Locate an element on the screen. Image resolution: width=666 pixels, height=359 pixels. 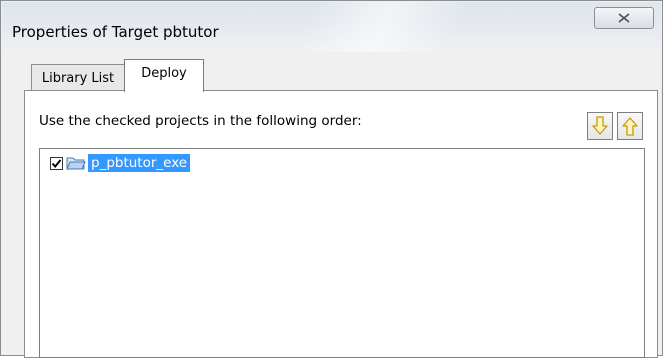
close-icon is located at coordinates (624, 18).